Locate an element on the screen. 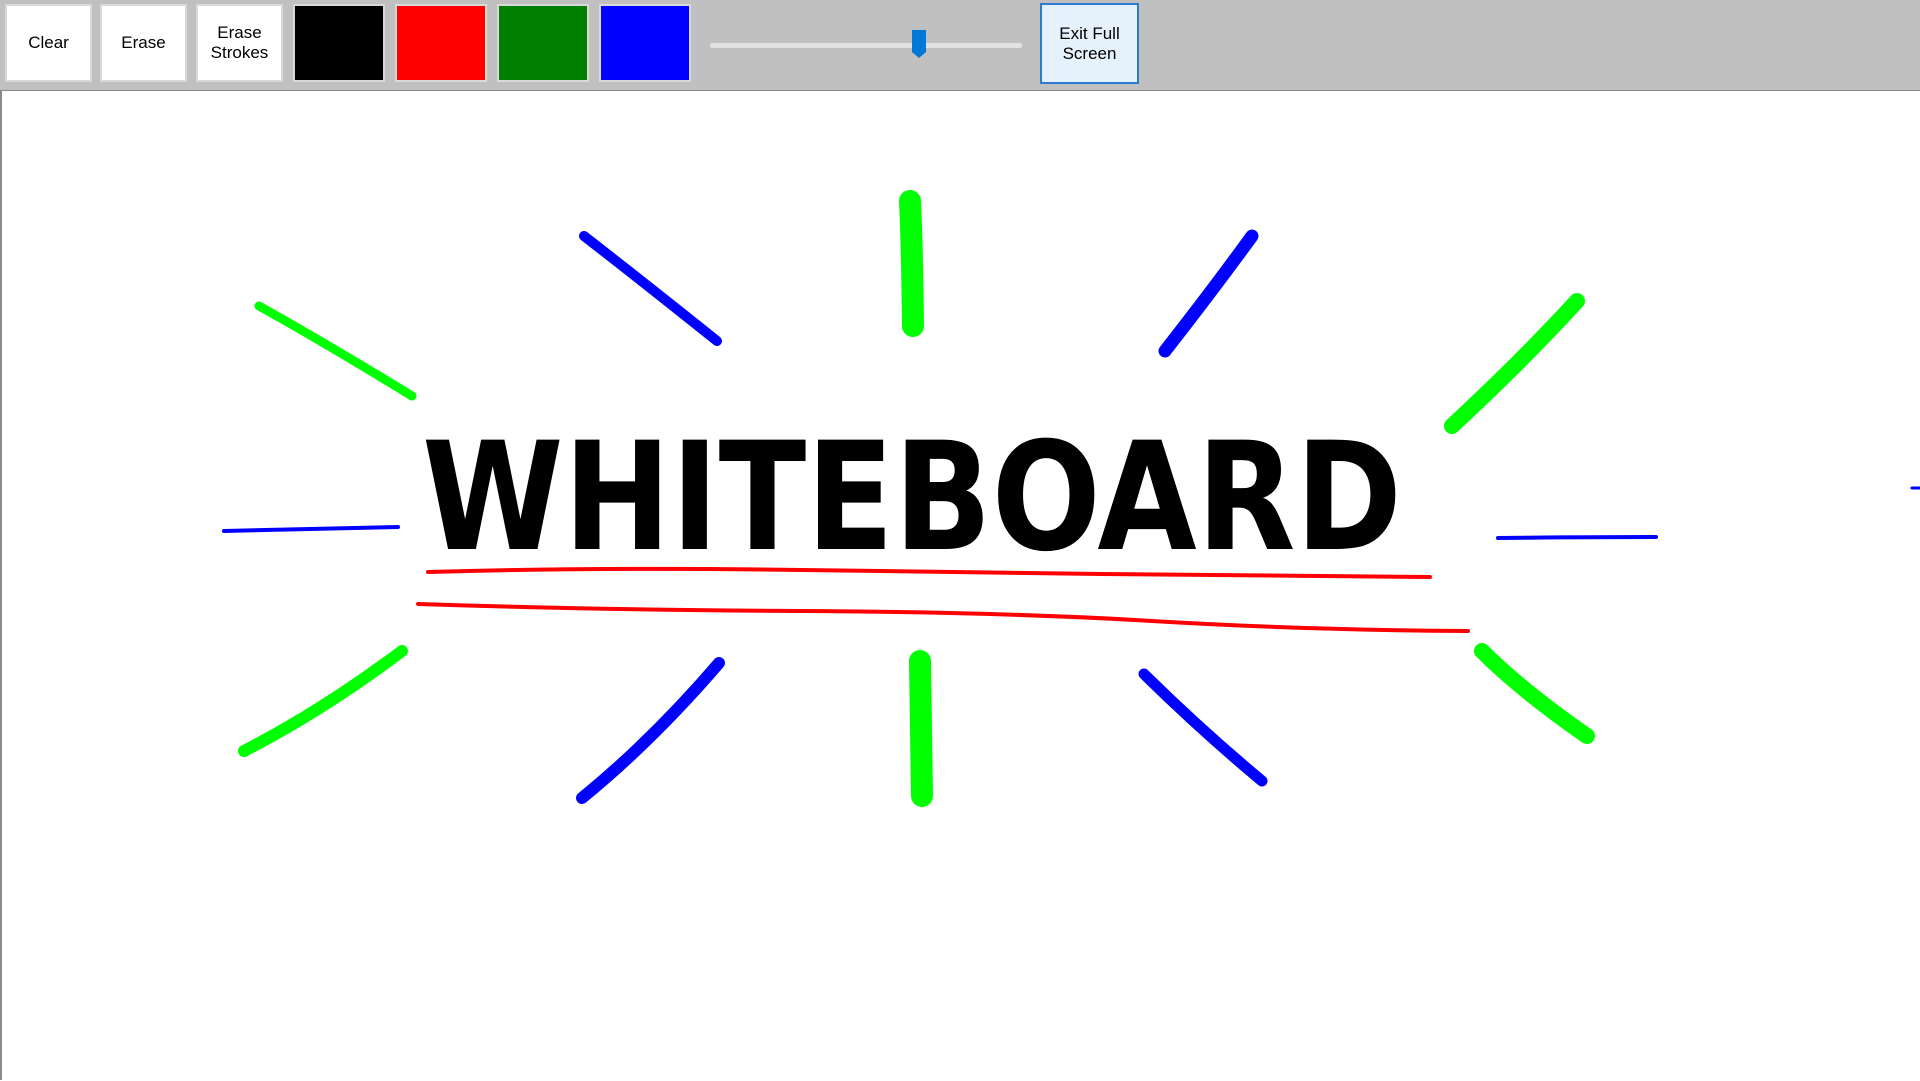 The image size is (1920, 1081). whiteboard-handwritten-text: WHITEBOARD is located at coordinates (912, 498).